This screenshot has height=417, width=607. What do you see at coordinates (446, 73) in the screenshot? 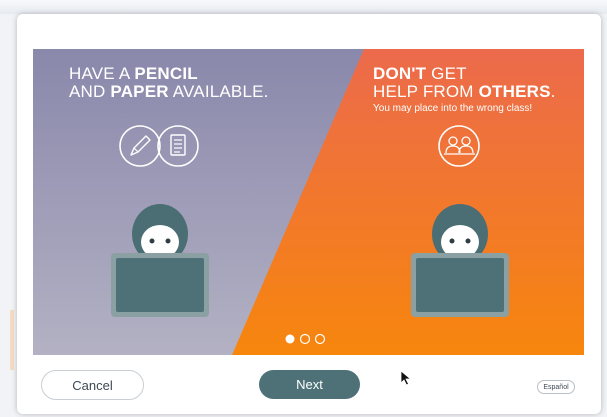
I see `headline-text: GET` at bounding box center [446, 73].